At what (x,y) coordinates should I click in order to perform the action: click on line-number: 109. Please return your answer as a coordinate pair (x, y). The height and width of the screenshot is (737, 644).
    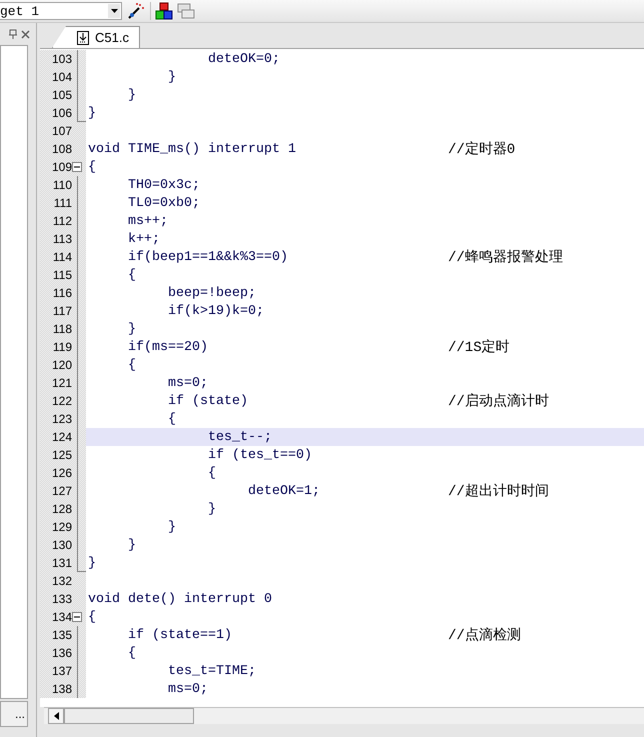
    Looking at the image, I should click on (61, 167).